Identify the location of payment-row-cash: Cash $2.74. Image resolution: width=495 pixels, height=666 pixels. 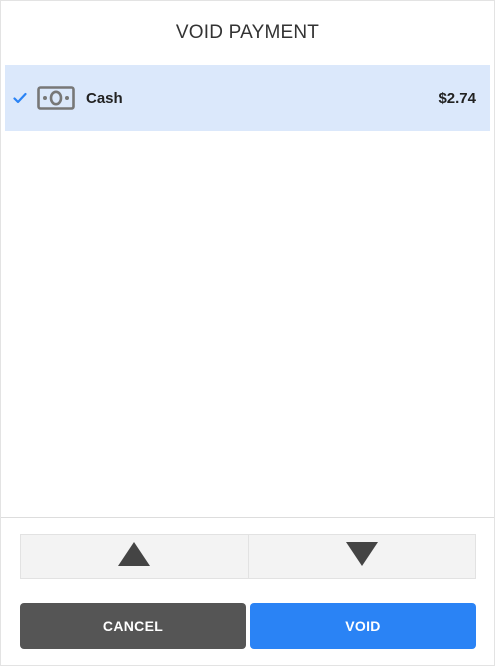
(247, 98).